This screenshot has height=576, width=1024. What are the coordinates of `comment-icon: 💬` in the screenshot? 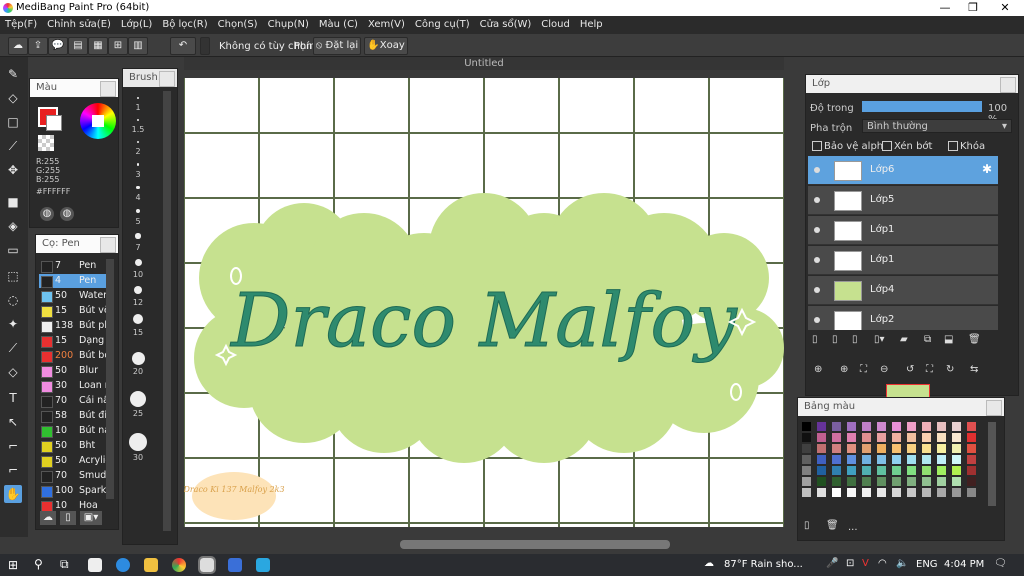 It's located at (58, 46).